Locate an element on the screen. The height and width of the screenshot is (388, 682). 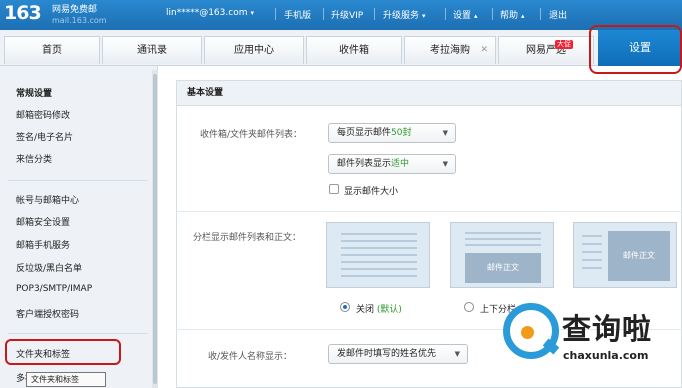
upgrade-service-label: 升级服务 is located at coordinates (401, 16).